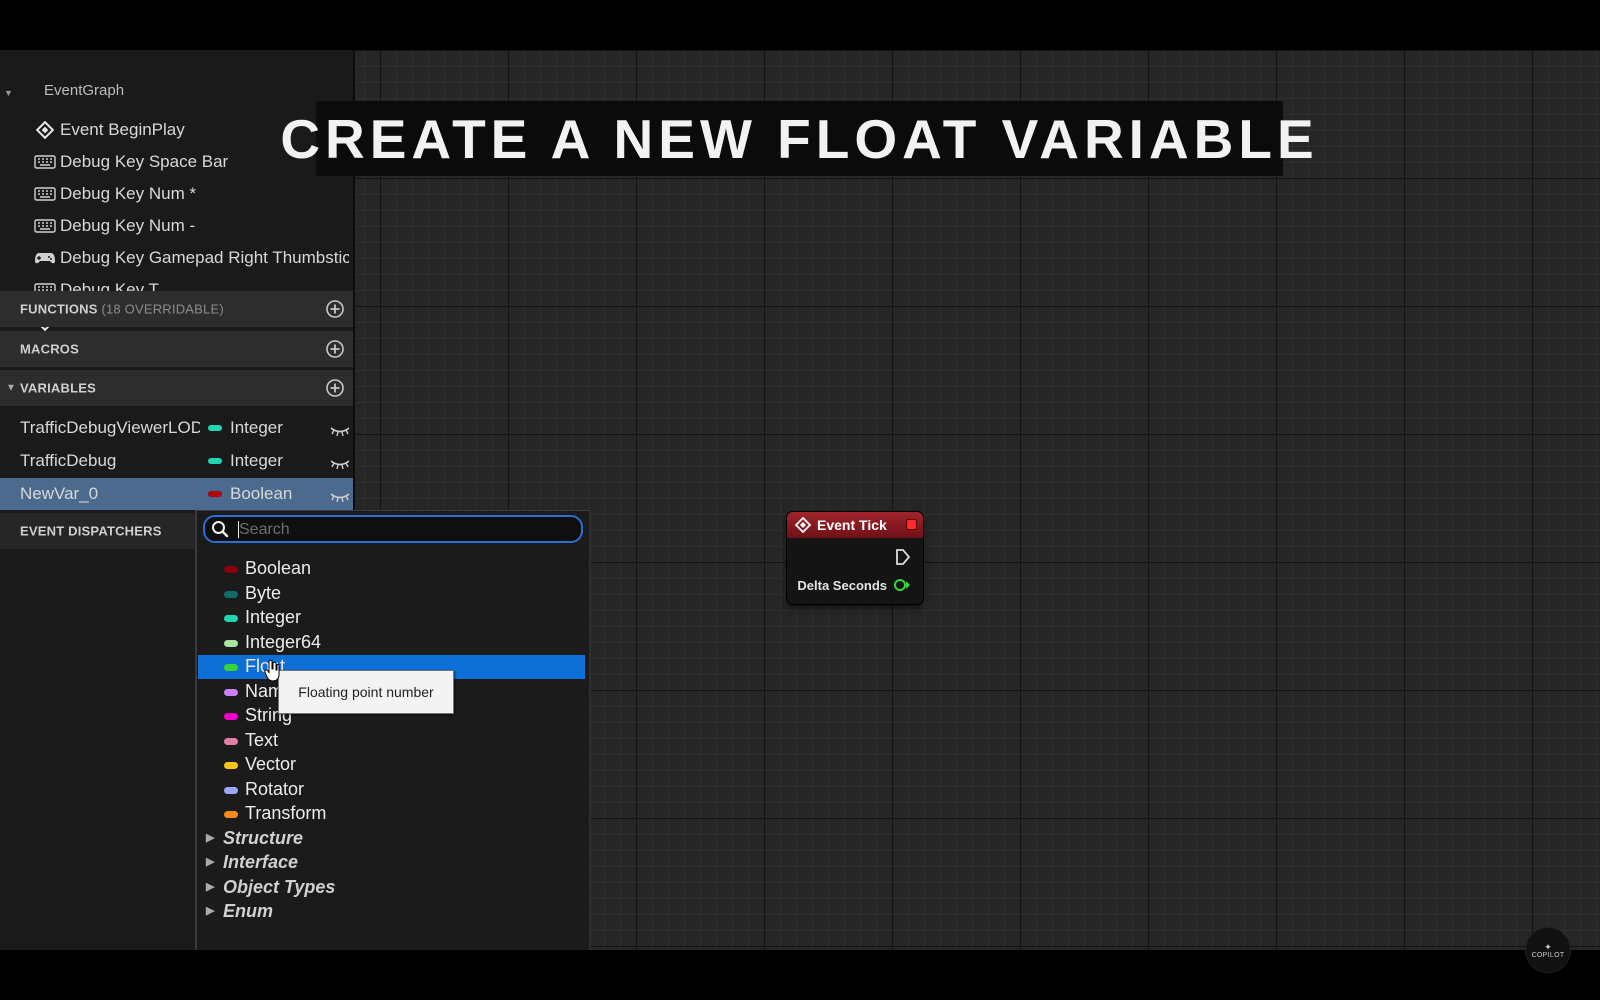  Describe the element at coordinates (335, 349) in the screenshot. I see `add-macro-icon` at that location.